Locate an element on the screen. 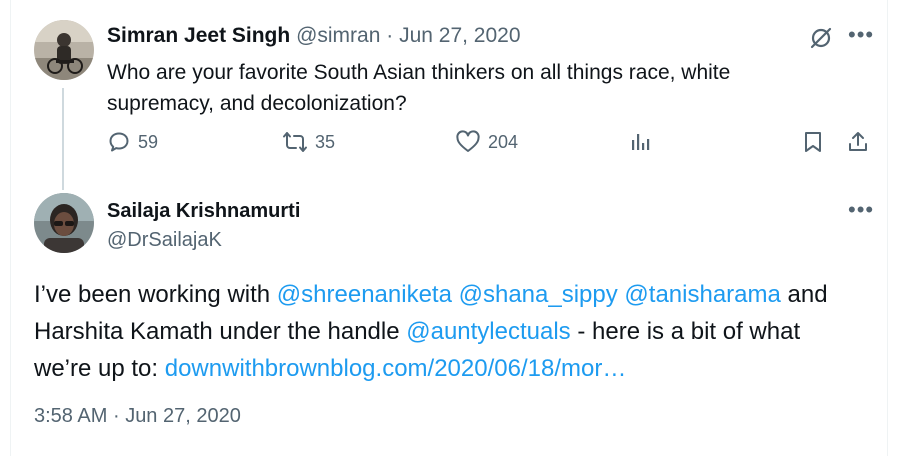  bookmark-icon is located at coordinates (813, 142).